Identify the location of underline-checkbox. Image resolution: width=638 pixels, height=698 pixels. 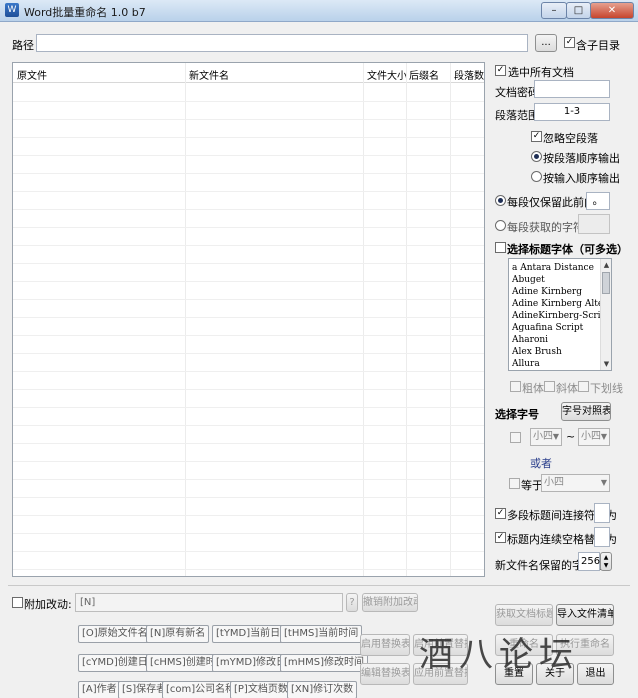
(583, 386).